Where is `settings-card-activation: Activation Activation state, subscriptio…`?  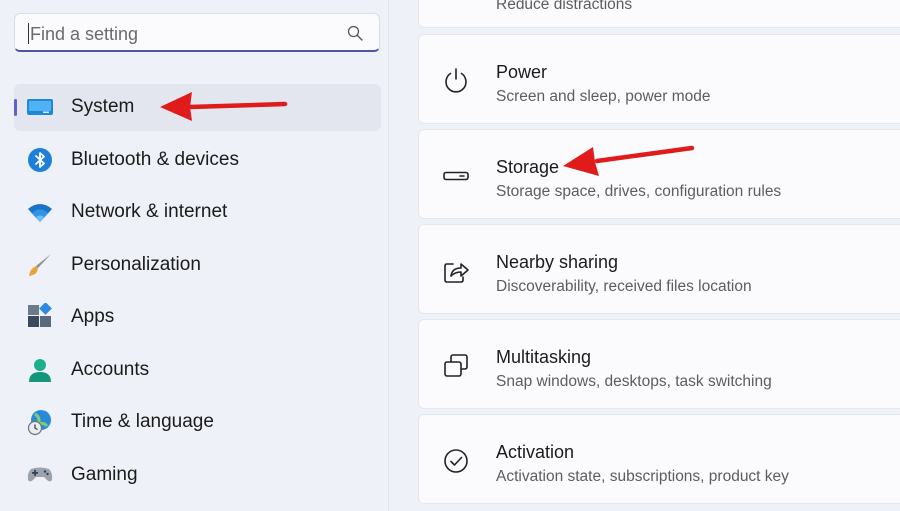 settings-card-activation: Activation Activation state, subscriptio… is located at coordinates (659, 459).